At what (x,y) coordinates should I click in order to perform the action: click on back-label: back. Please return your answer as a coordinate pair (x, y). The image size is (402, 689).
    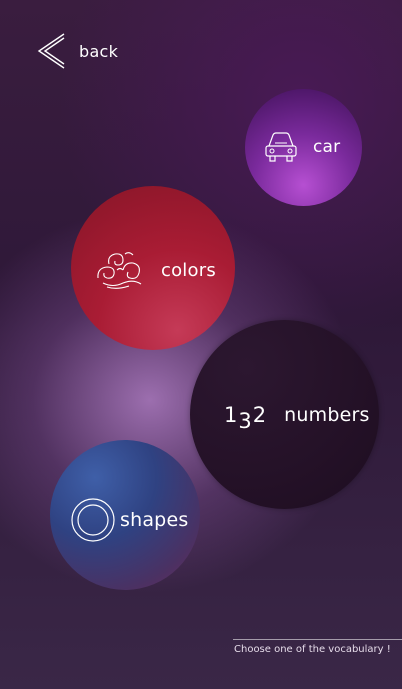
    Looking at the image, I should click on (99, 51).